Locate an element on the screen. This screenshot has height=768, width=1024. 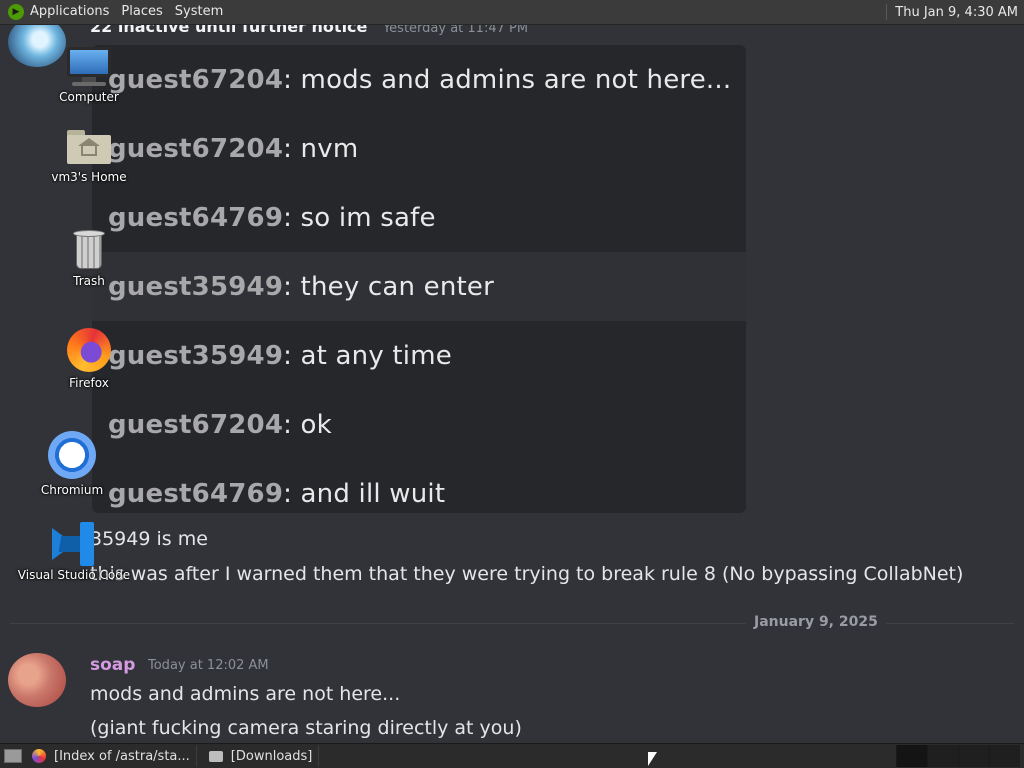
embed-row-highlighted: guest35949: they can enter is located at coordinates (419, 286).